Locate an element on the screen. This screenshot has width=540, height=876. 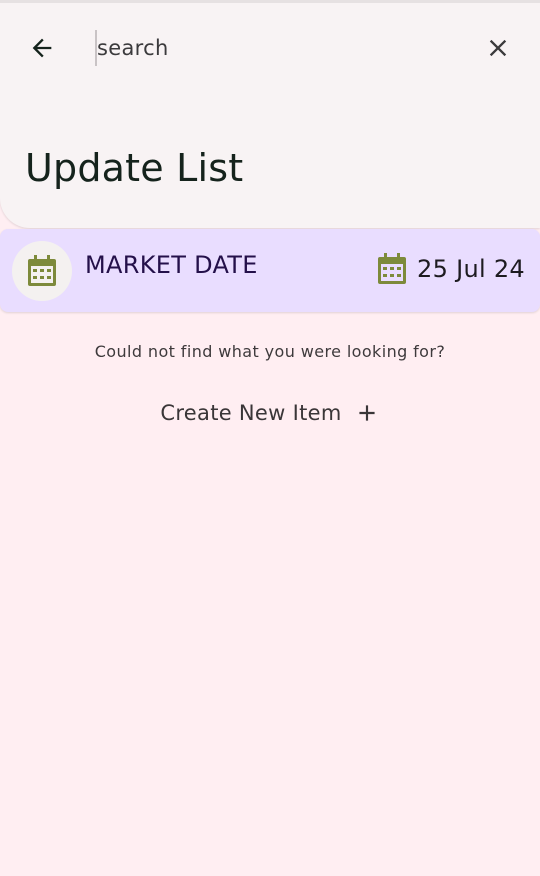
item-date: 25 Jul 24 is located at coordinates (451, 269).